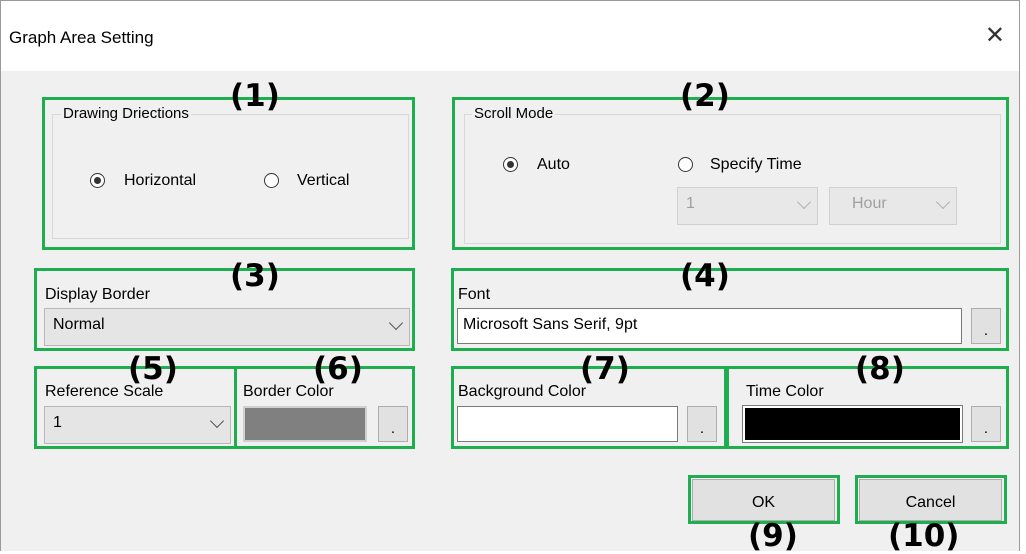 This screenshot has height=554, width=1026. Describe the element at coordinates (255, 276) in the screenshot. I see `annotation-3: (3)` at that location.